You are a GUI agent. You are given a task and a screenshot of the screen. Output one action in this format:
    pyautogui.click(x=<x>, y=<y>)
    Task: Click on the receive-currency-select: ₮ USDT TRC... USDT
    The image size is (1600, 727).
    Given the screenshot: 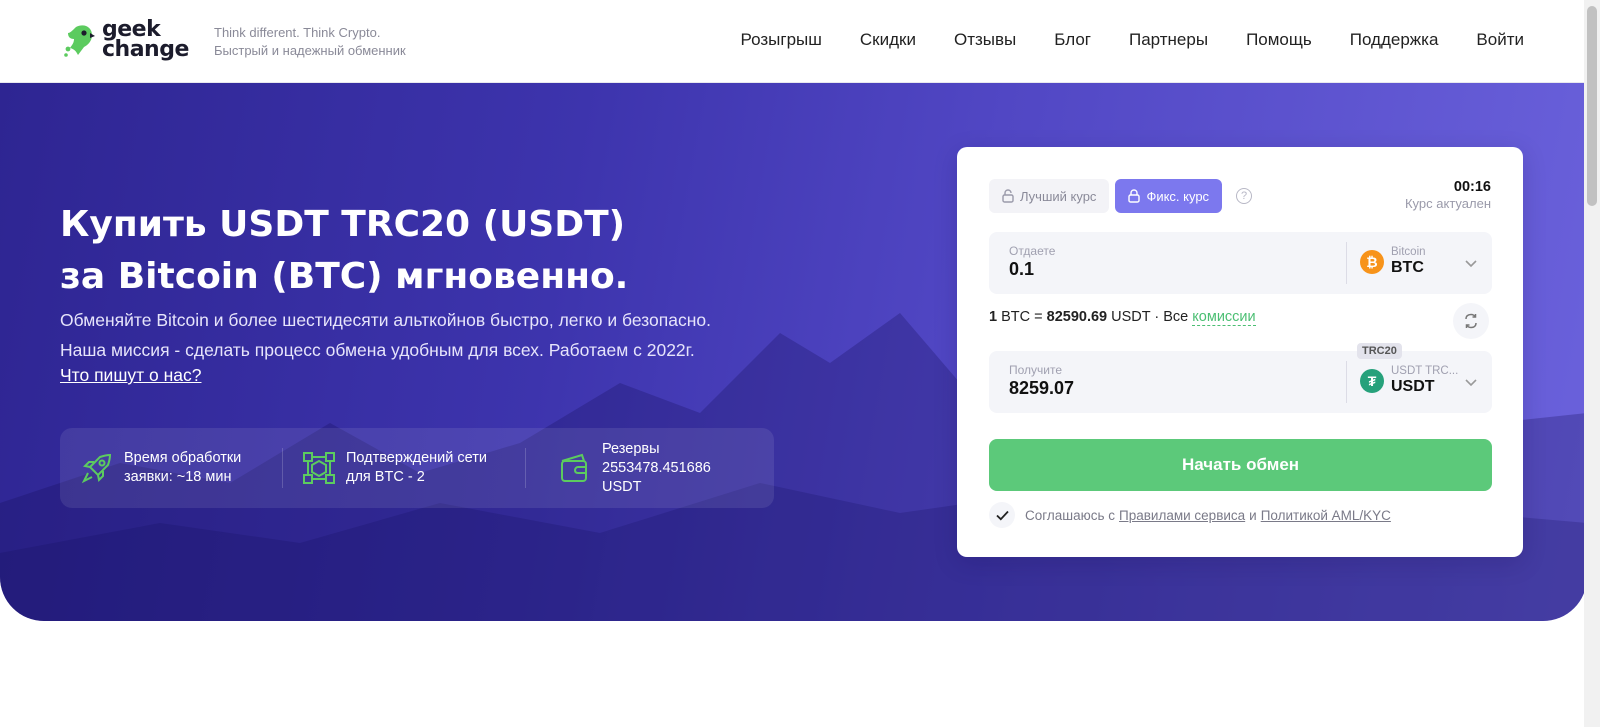 What is the action you would take?
    pyautogui.click(x=1409, y=380)
    